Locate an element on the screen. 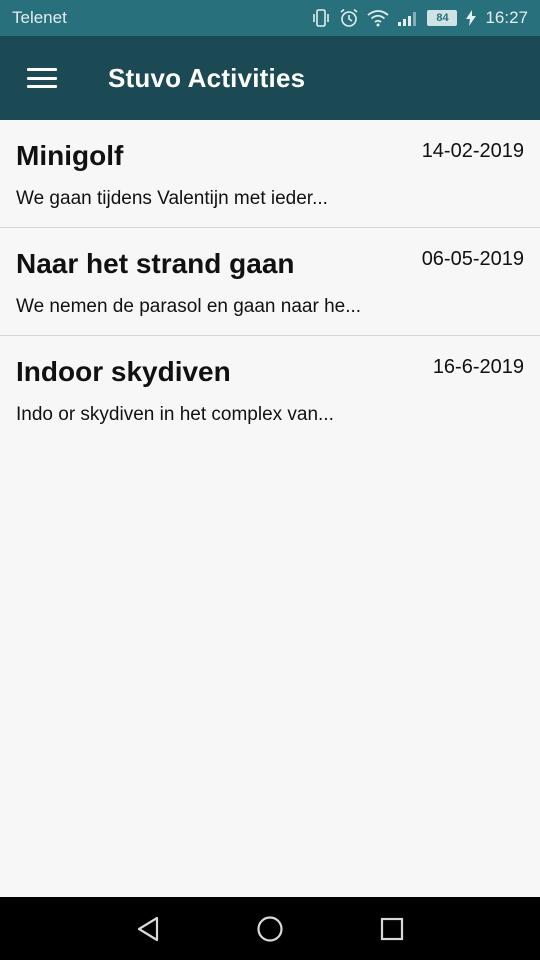  activity-title: Minigolf is located at coordinates (70, 155).